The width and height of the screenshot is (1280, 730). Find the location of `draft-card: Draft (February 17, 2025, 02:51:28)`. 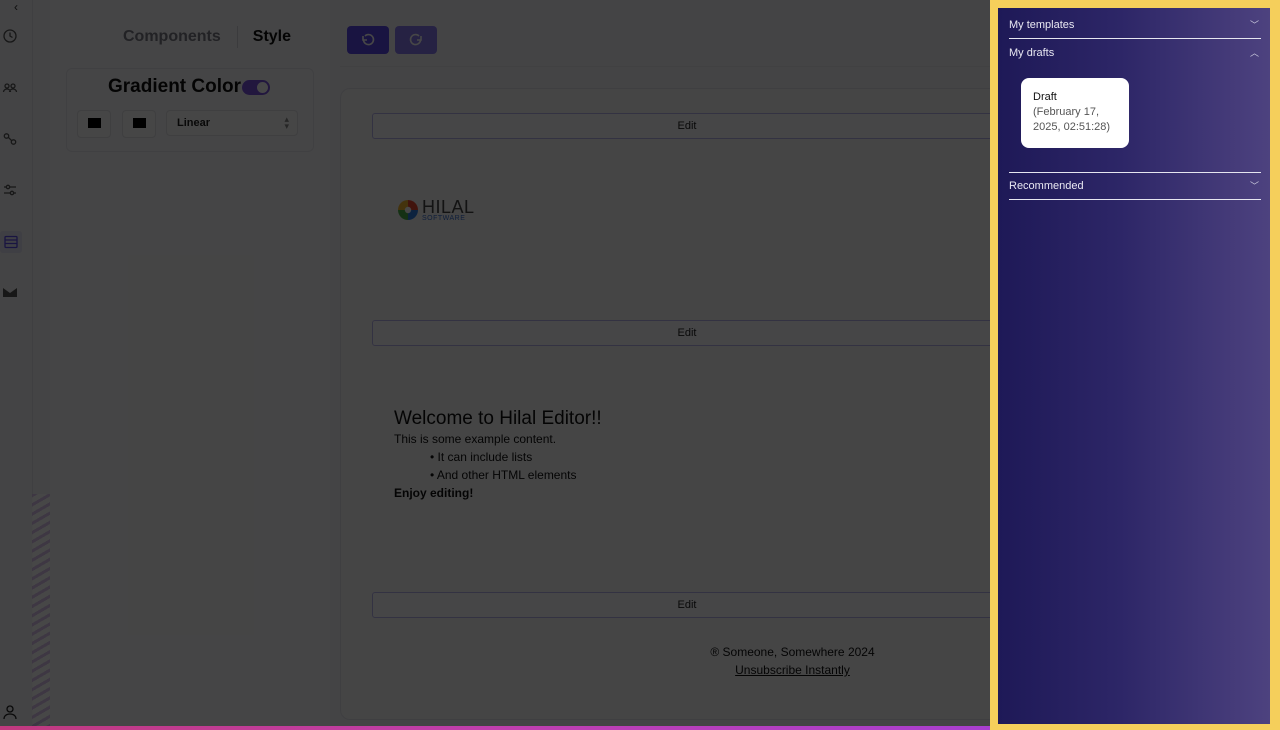

draft-card: Draft (February 17, 2025, 02:51:28) is located at coordinates (1075, 113).